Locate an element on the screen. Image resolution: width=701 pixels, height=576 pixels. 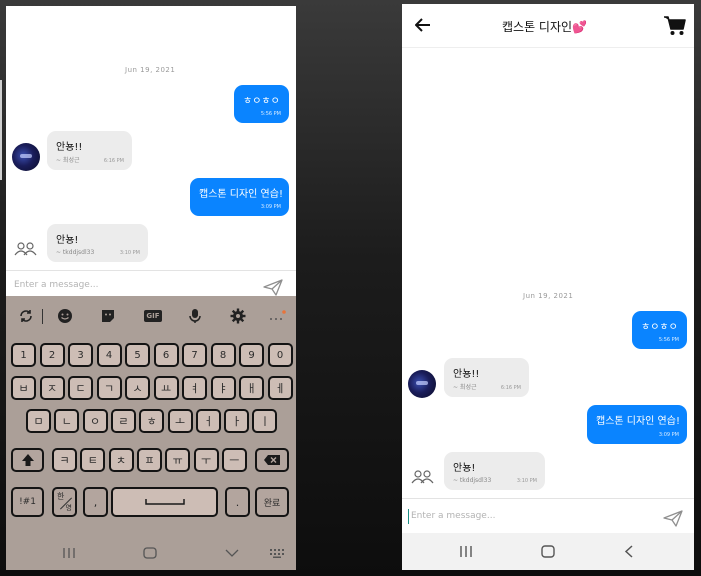
key-consonant-vowel: ㅕ is located at coordinates (194, 388).